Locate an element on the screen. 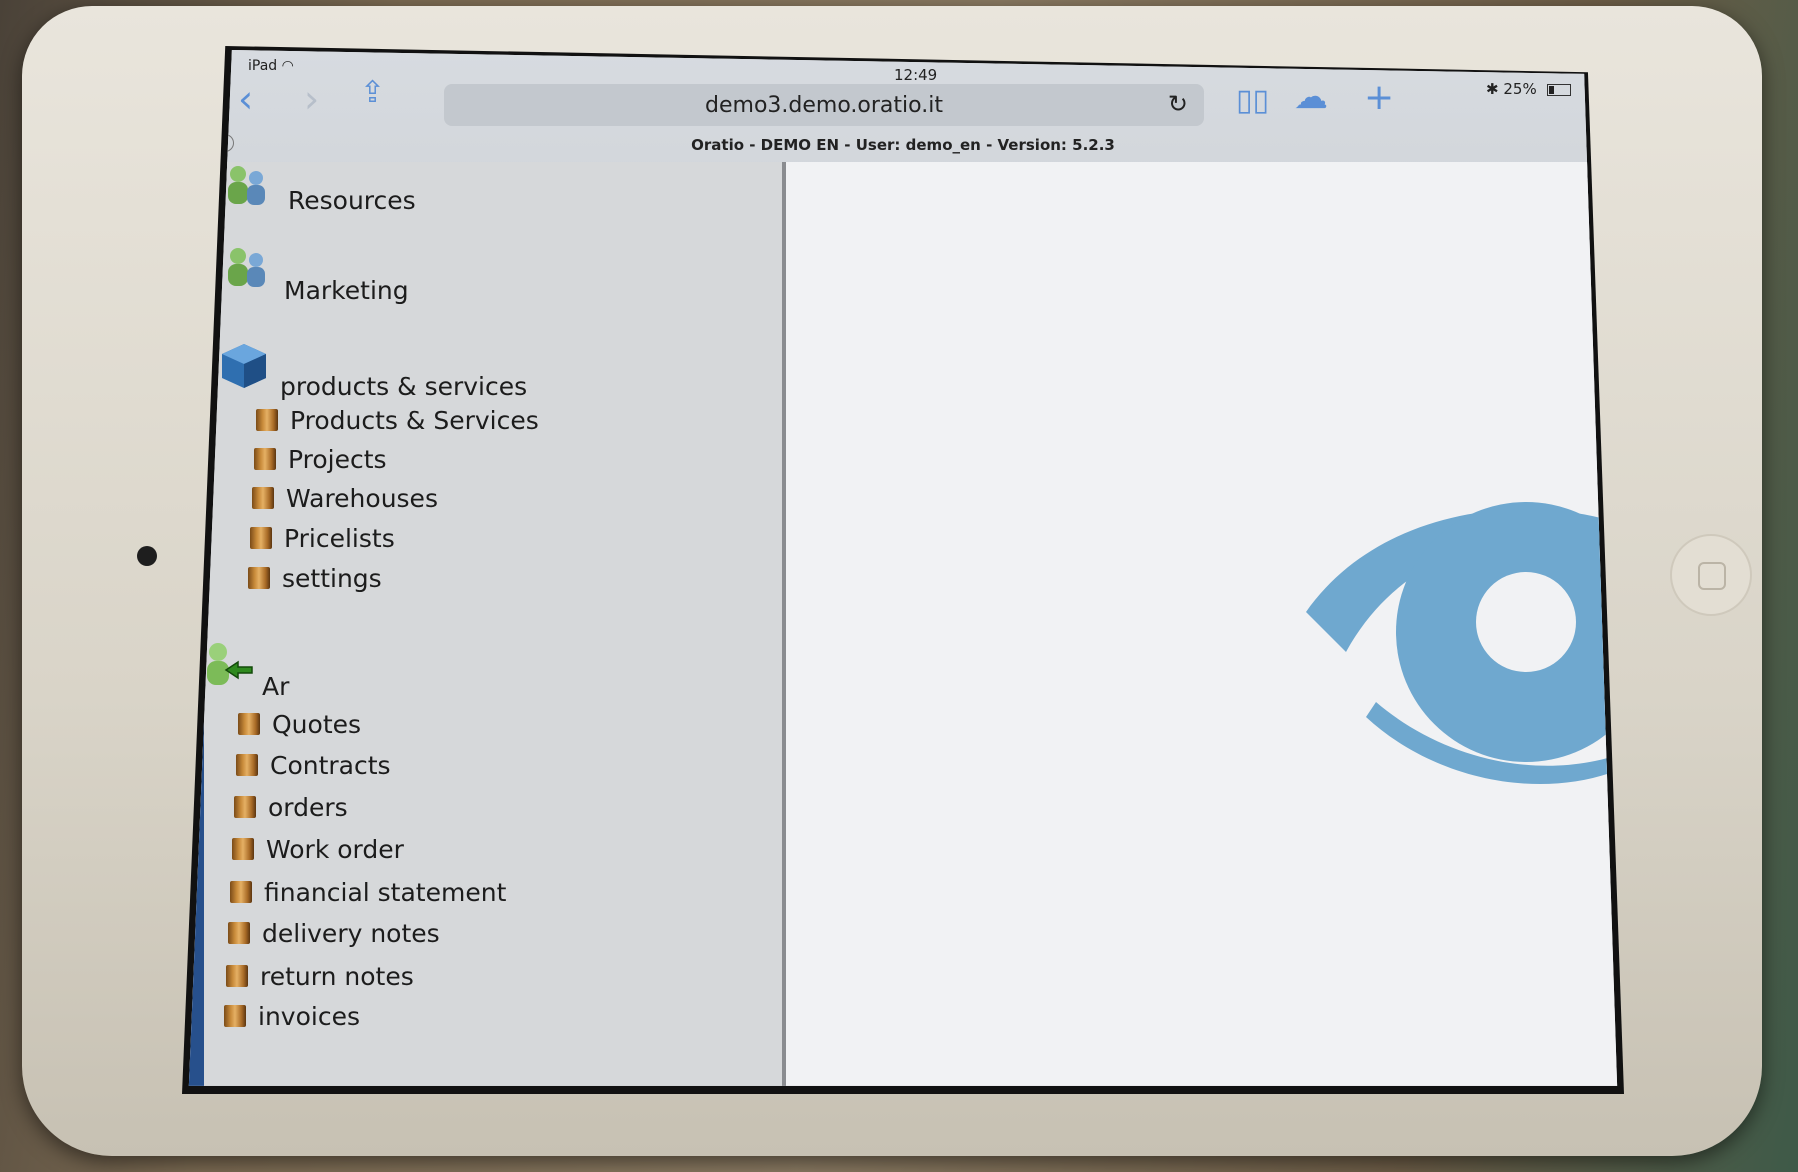  sidebar-item-settings: settings is located at coordinates (315, 578).